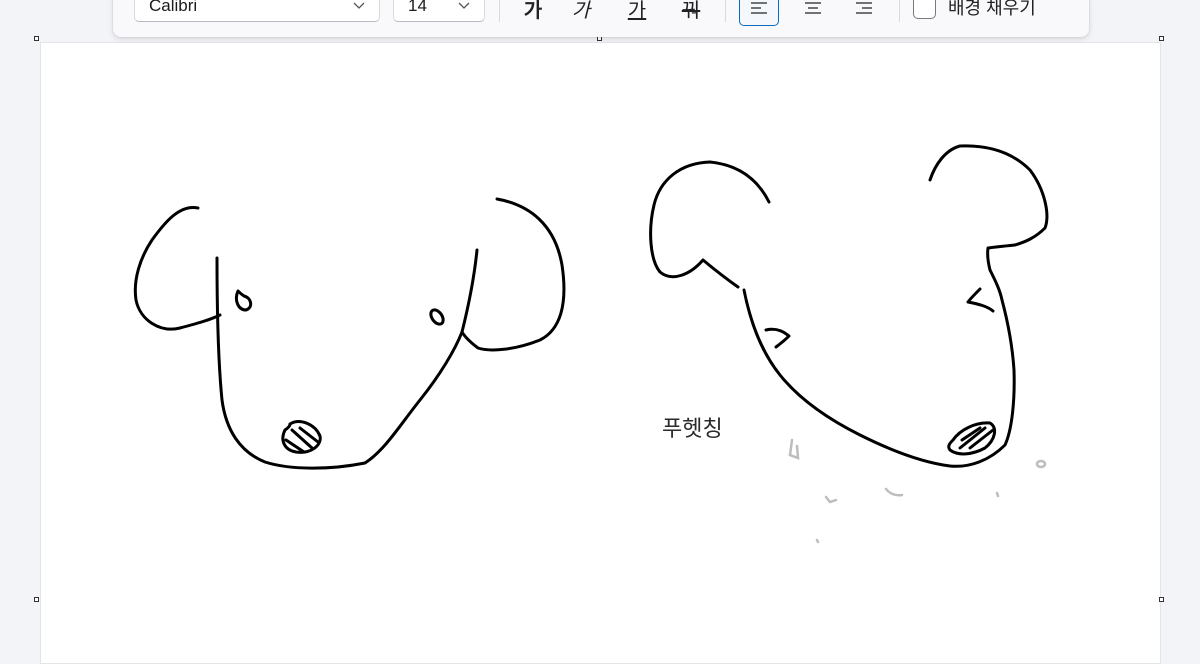  What do you see at coordinates (777, 338) in the screenshot?
I see `right-dog-left-eye` at bounding box center [777, 338].